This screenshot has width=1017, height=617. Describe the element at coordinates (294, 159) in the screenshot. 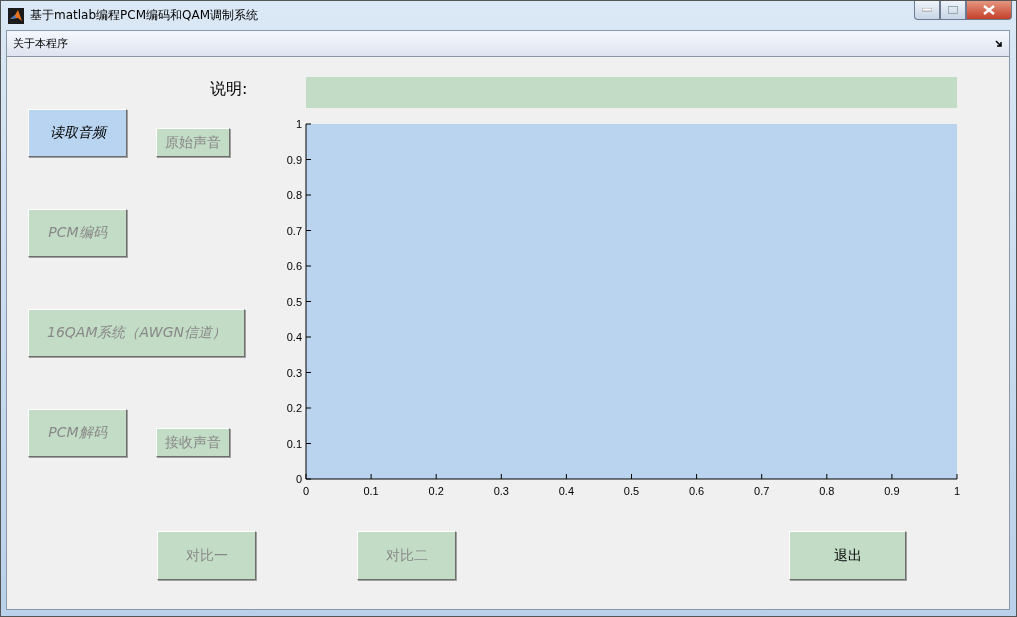

I see `y-tick-label: 0.9` at that location.